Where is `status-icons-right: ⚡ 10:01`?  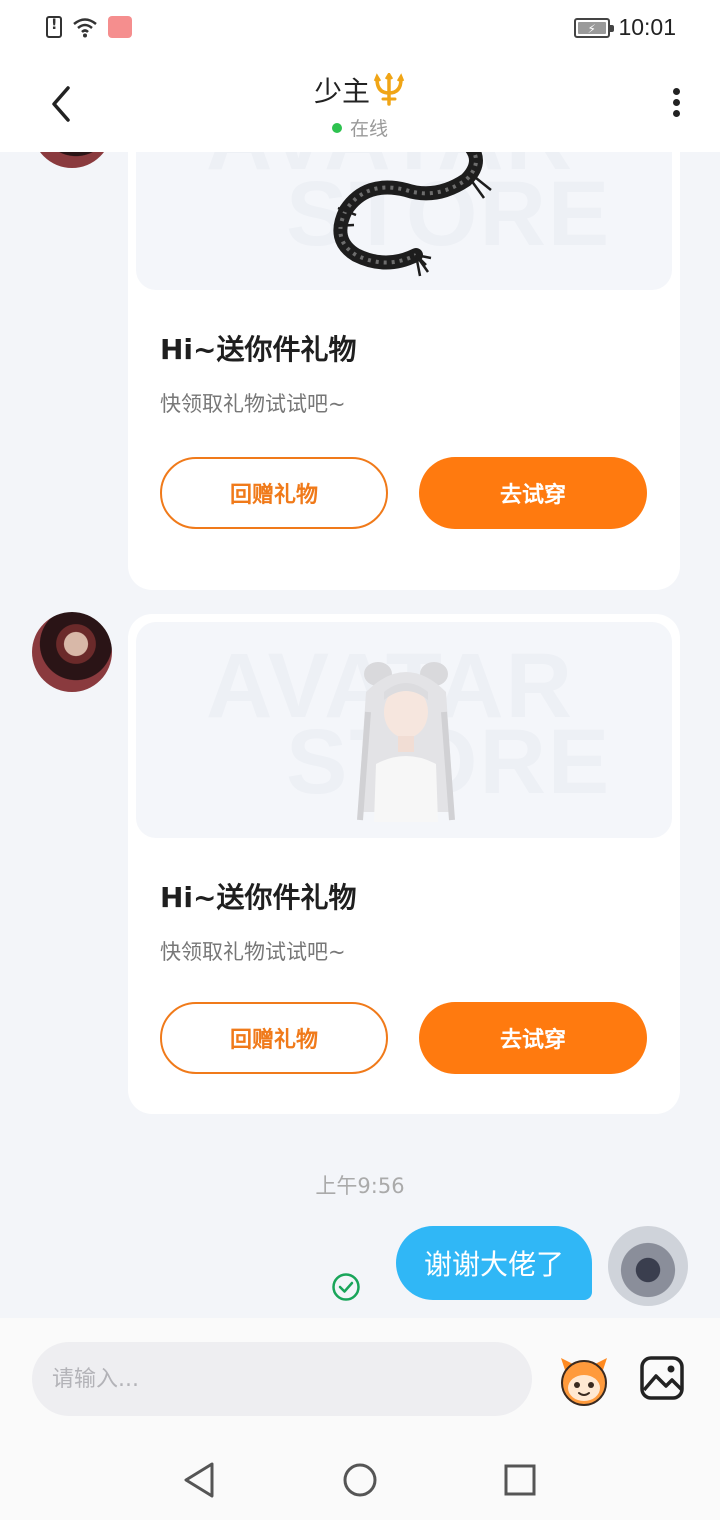 status-icons-right: ⚡ 10:01 is located at coordinates (625, 27).